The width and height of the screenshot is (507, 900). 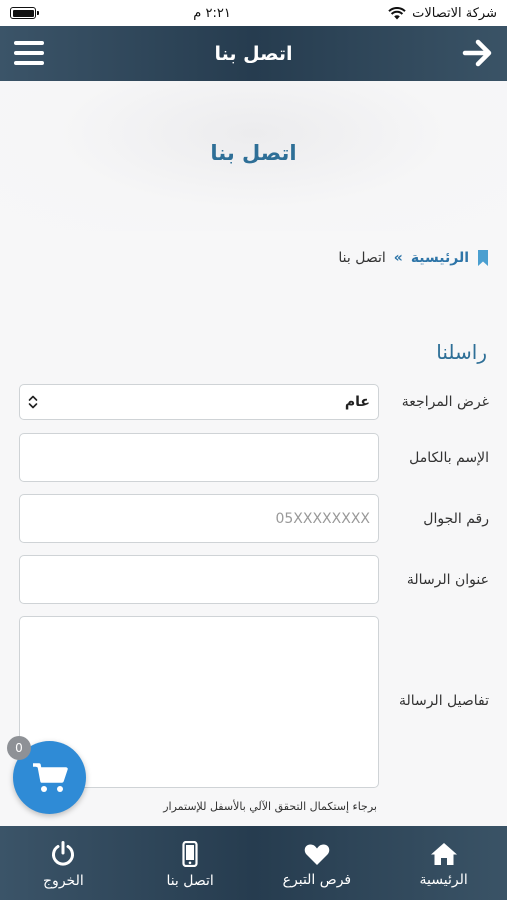 I want to click on home-icon, so click(x=443, y=854).